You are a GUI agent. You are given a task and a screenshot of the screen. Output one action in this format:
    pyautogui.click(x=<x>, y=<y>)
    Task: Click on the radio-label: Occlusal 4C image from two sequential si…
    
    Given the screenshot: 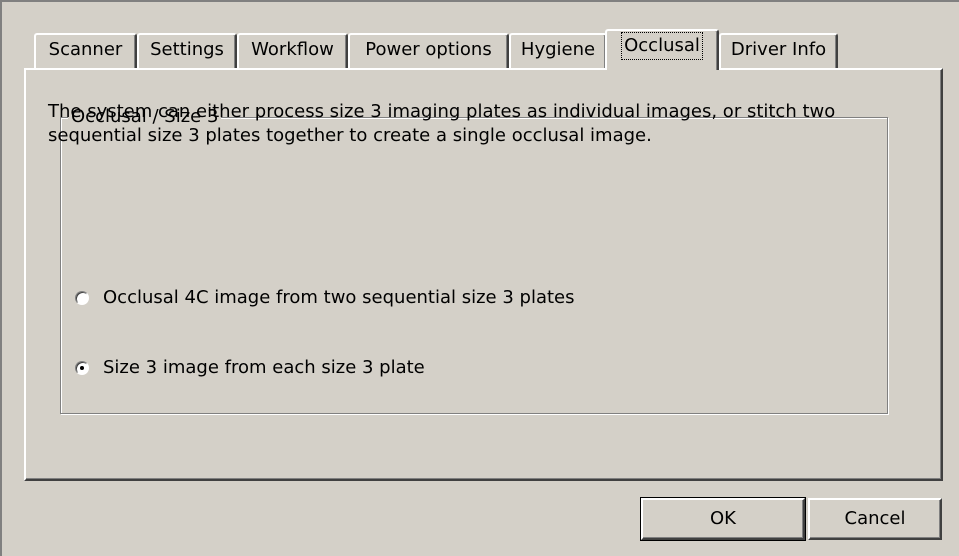 What is the action you would take?
    pyautogui.click(x=339, y=297)
    